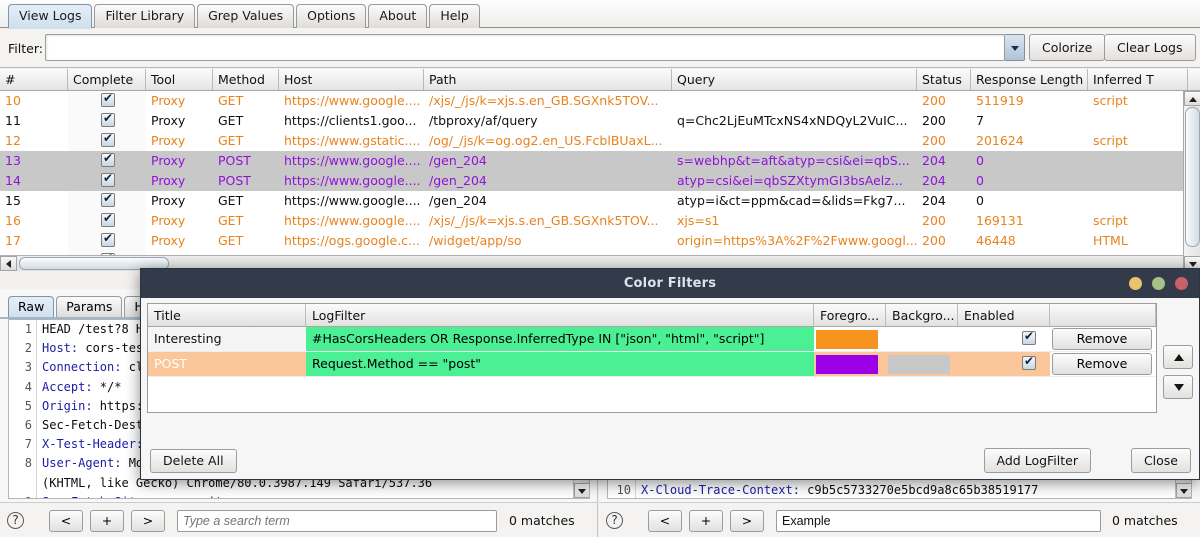 The height and width of the screenshot is (537, 1200). Describe the element at coordinates (560, 315) in the screenshot. I see `grid-column-header-logfilter: LogFilter` at that location.